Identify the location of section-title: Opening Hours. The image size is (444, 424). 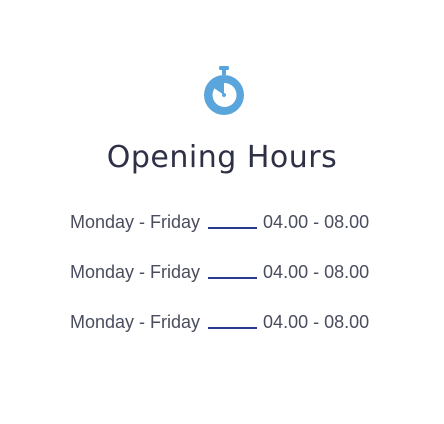
(222, 157).